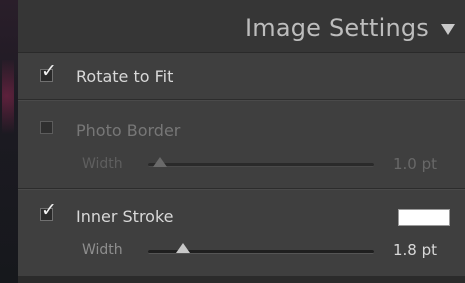  I want to click on inner-stroke-label: Inner Stroke, so click(125, 216).